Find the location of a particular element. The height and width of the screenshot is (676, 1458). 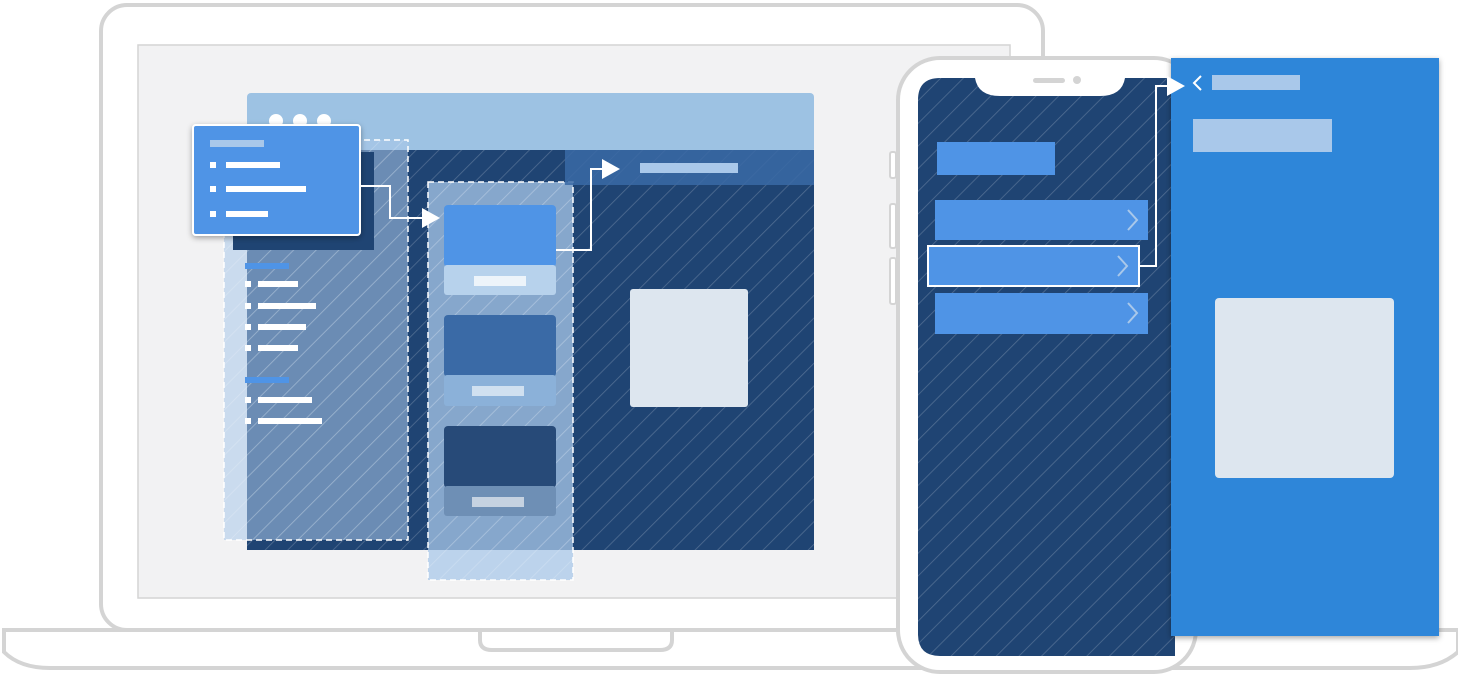

detail-heading-block is located at coordinates (1262, 135).